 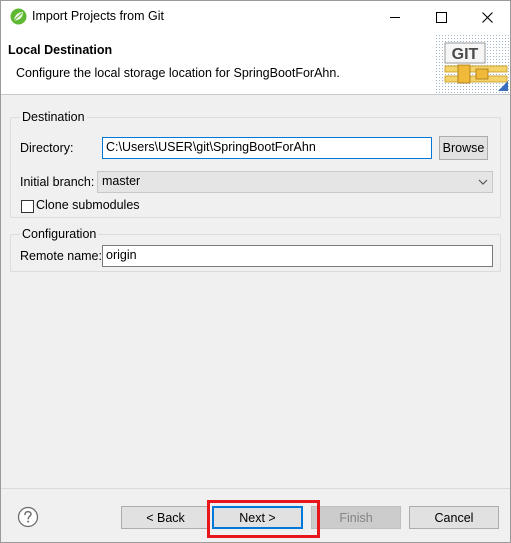 I want to click on minimize-button, so click(x=395, y=17).